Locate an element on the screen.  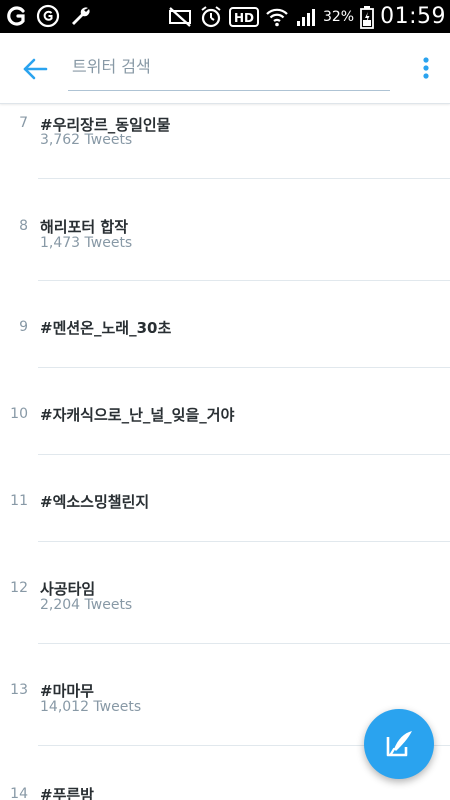
trend-row: 10 #자캐식으로_난_널_잊을_거야 is located at coordinates (225, 411).